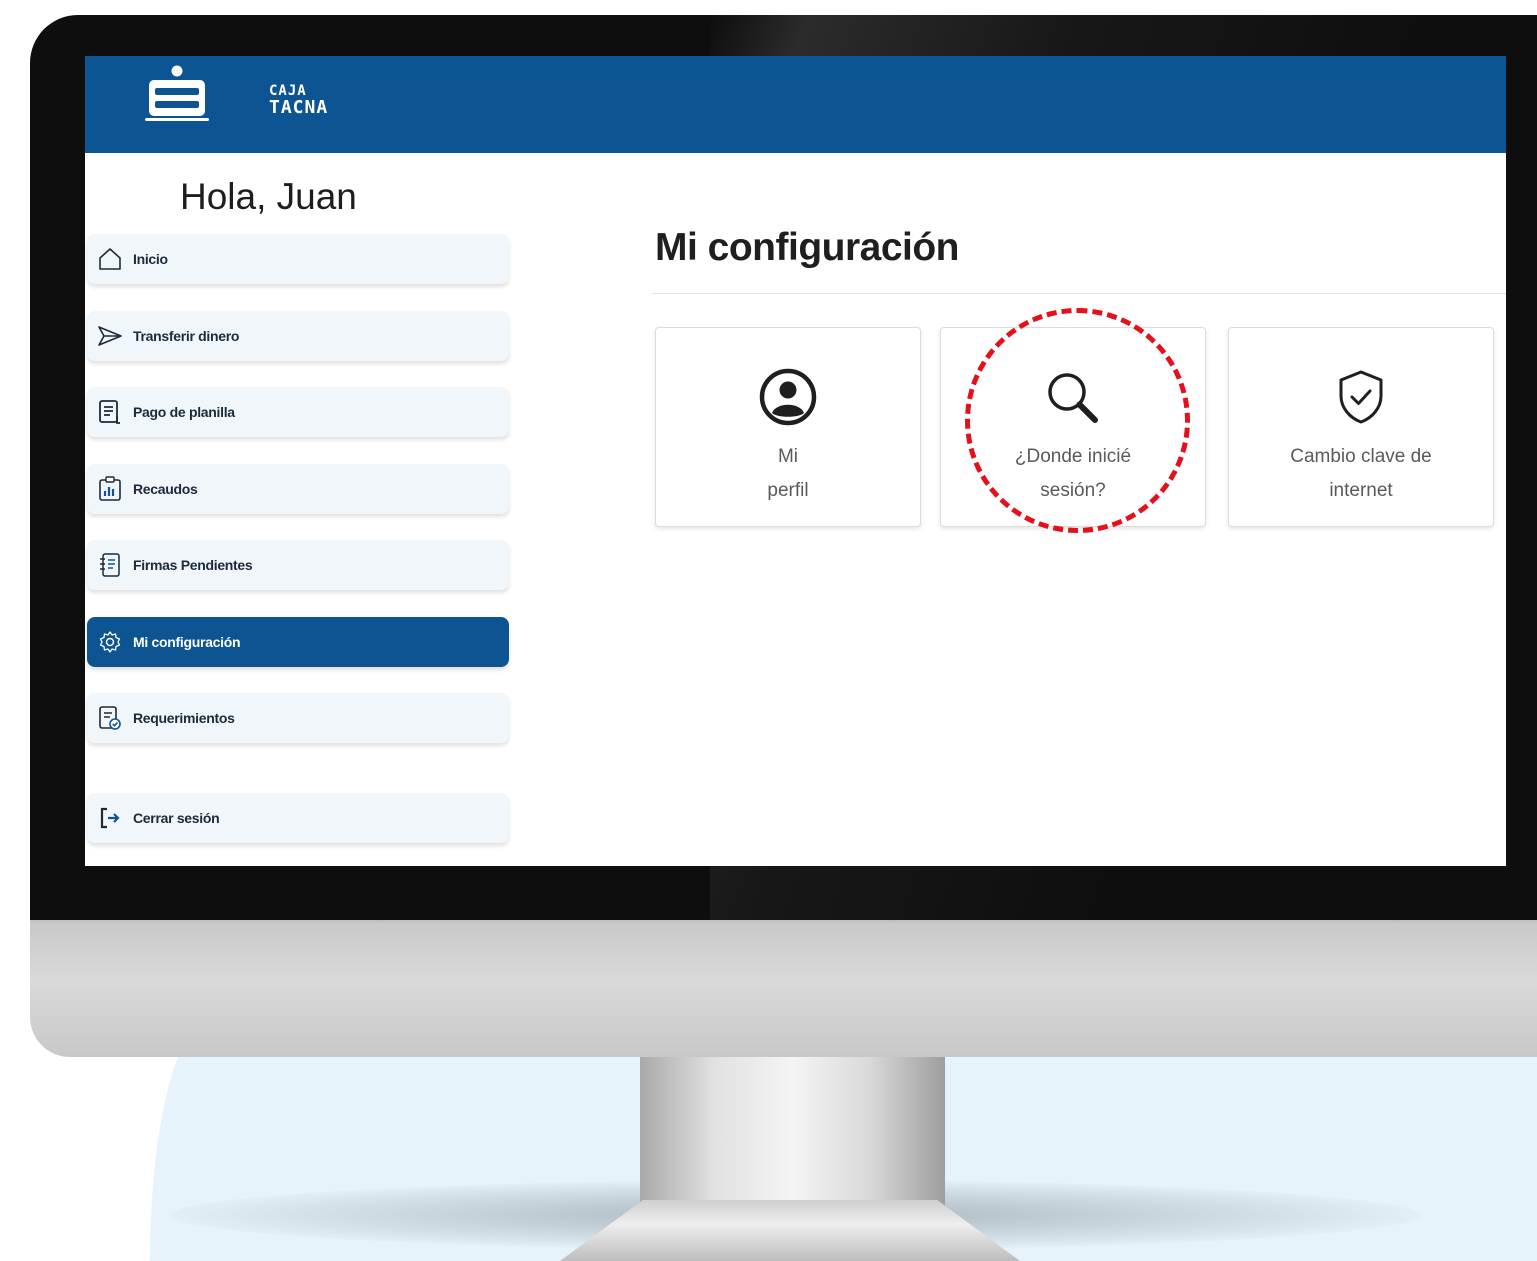 This screenshot has height=1261, width=1537. Describe the element at coordinates (1361, 473) in the screenshot. I see `card-label: Cambio clave de internet` at that location.